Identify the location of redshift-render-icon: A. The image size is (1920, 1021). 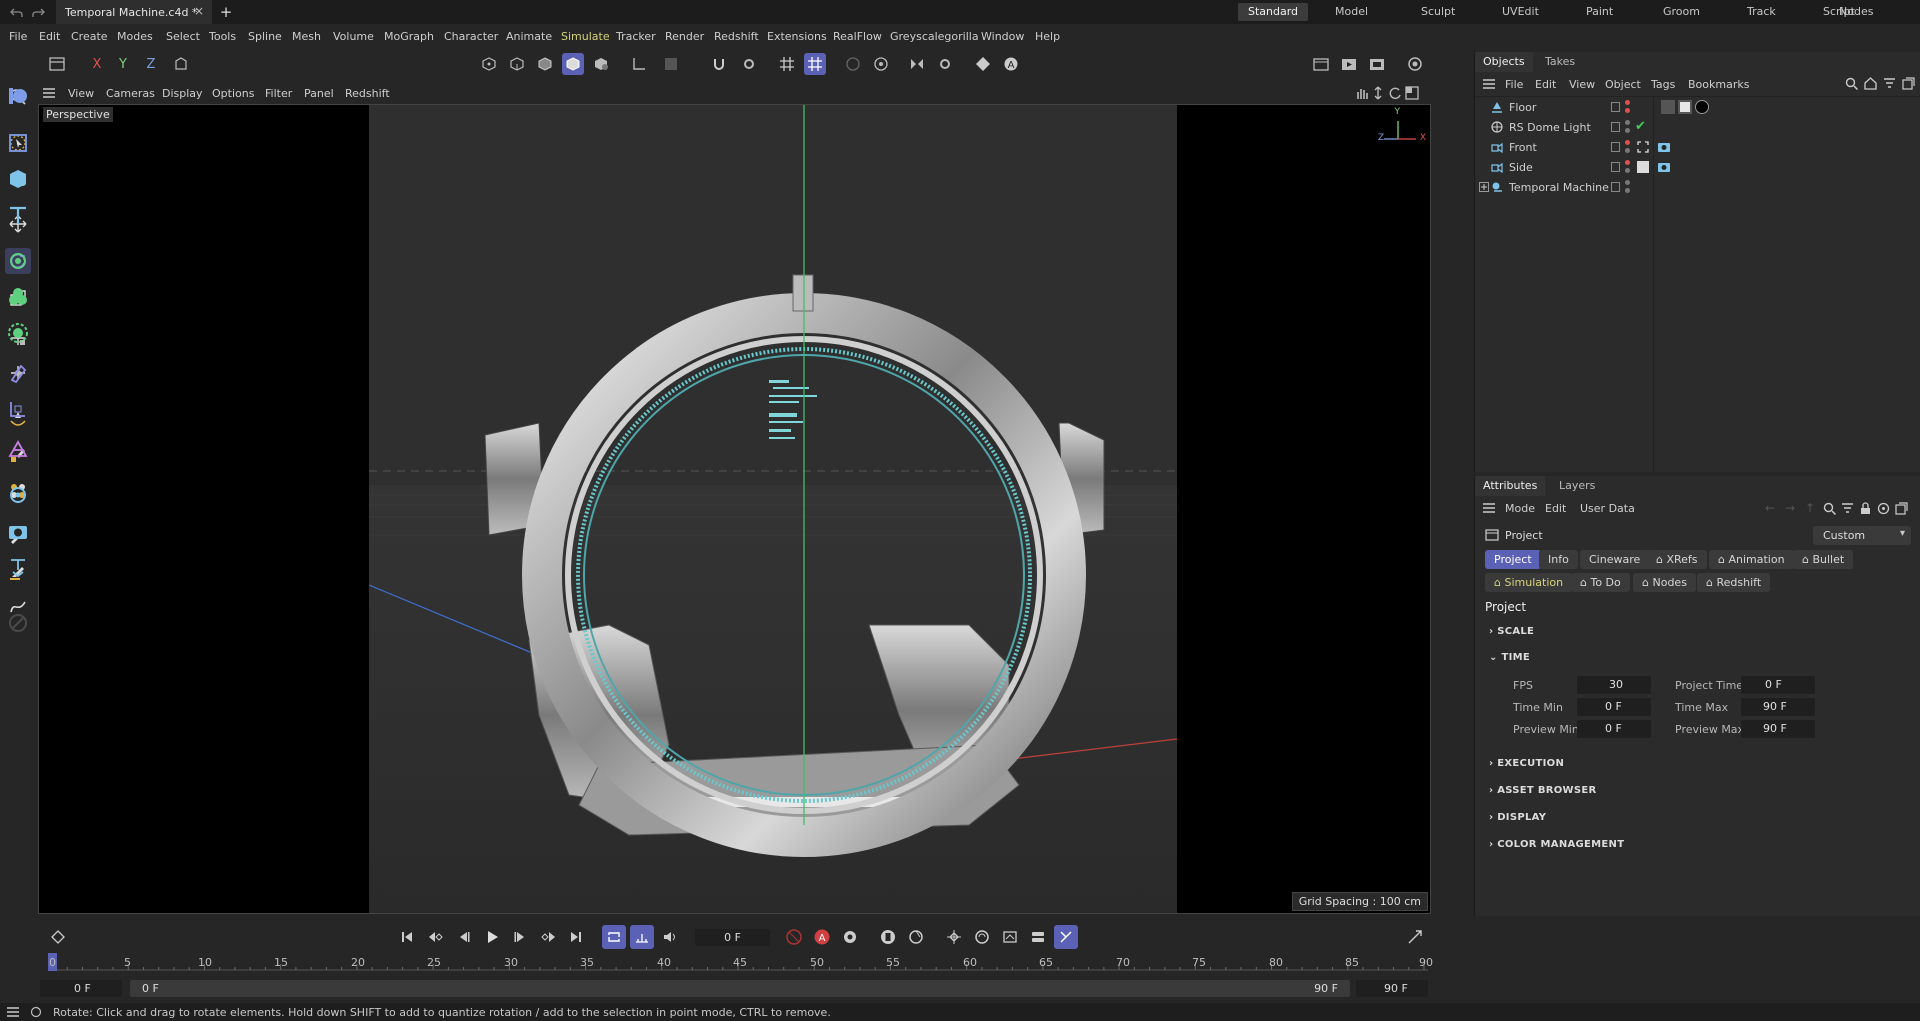
(1011, 64).